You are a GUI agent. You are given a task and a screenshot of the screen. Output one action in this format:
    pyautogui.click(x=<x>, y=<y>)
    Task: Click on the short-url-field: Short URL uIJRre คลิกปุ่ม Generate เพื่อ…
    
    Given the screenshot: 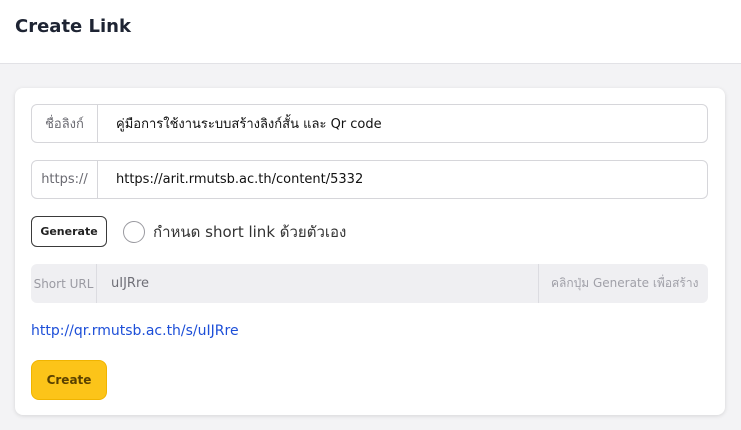 What is the action you would take?
    pyautogui.click(x=369, y=283)
    